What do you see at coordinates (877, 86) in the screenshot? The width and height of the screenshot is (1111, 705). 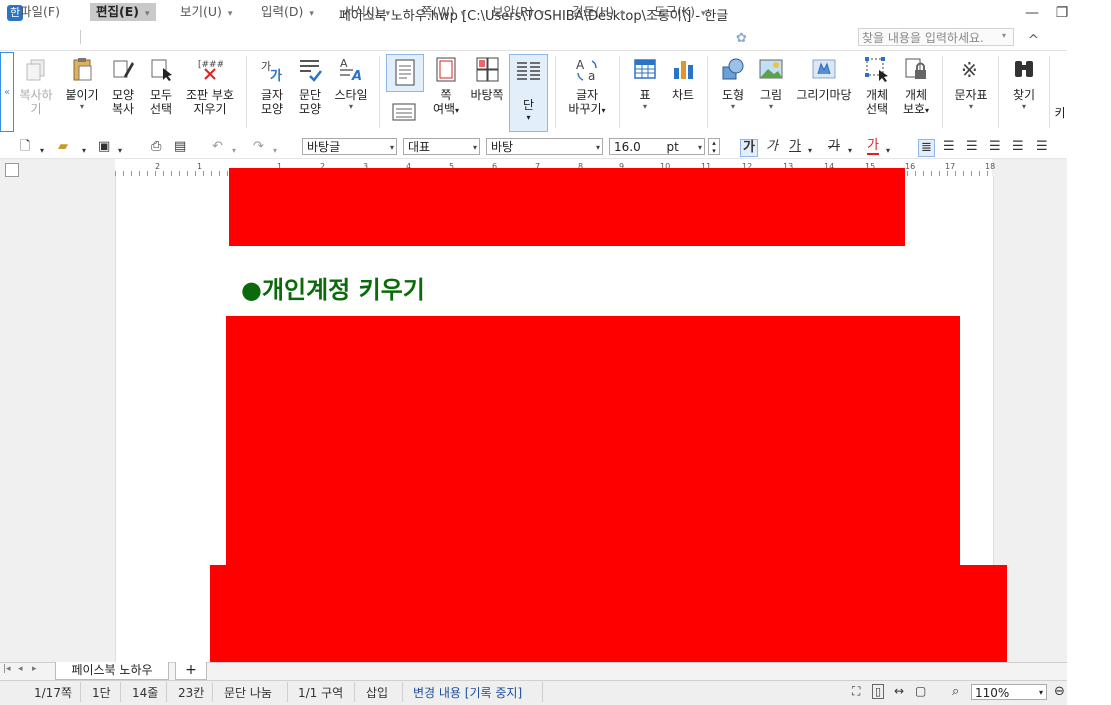 I see `select-object-button: 개체 선택` at bounding box center [877, 86].